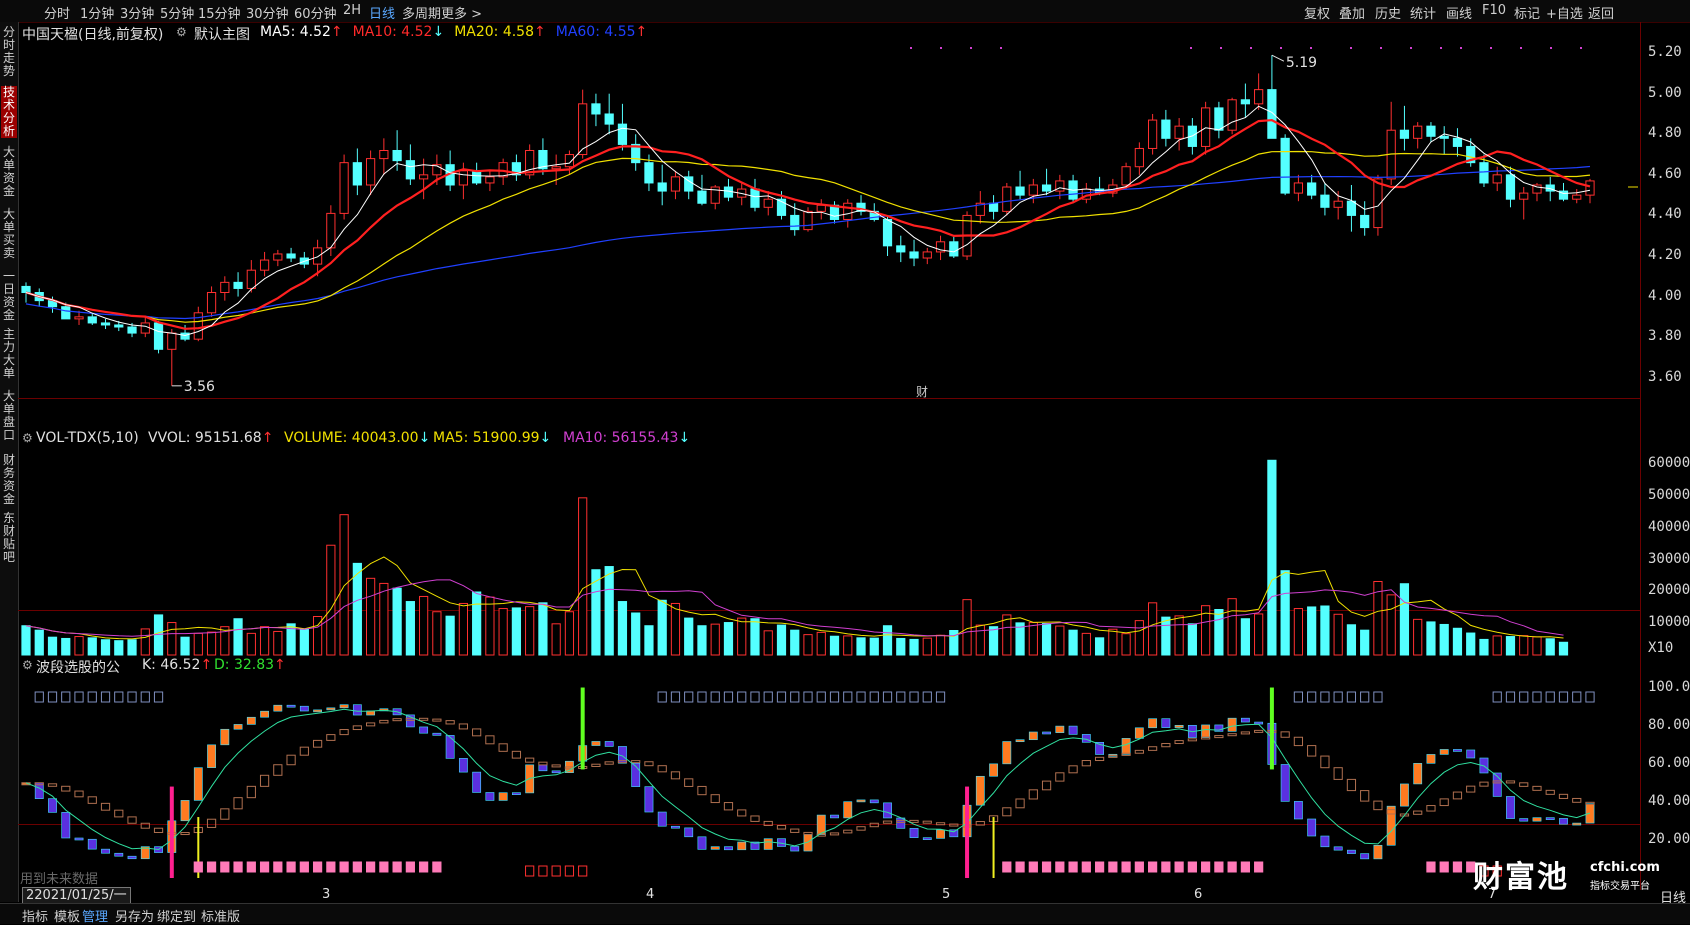  Describe the element at coordinates (1669, 686) in the screenshot. I see `indicator-tick-label: 100.0` at that location.